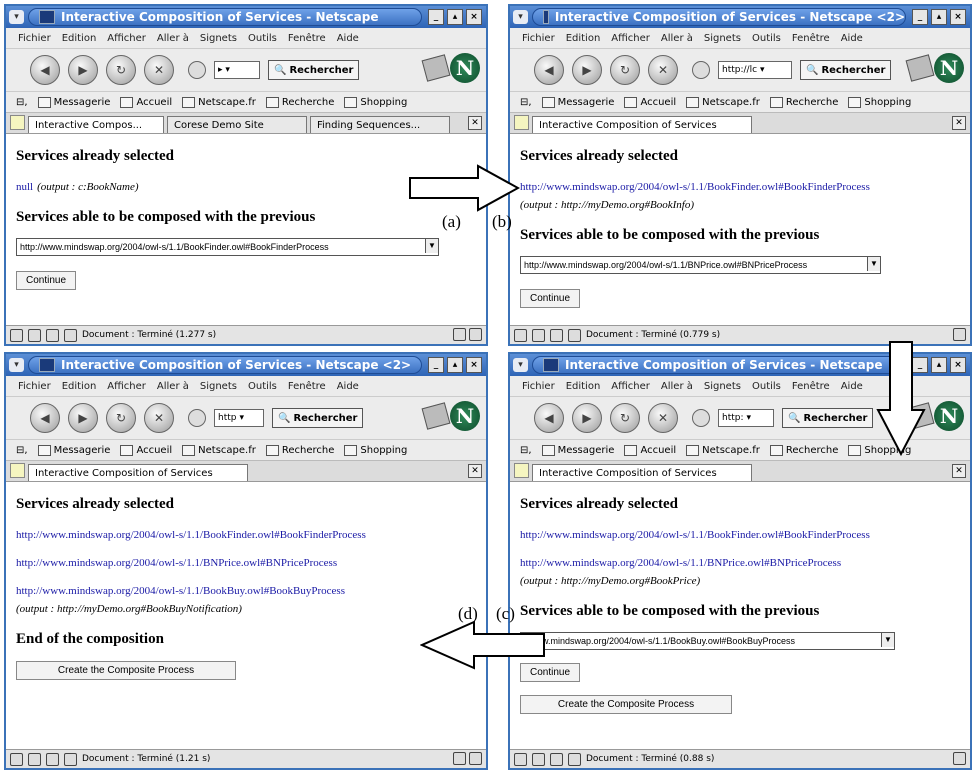 This screenshot has height=772, width=972. I want to click on menu-outils: Outils, so click(262, 386).